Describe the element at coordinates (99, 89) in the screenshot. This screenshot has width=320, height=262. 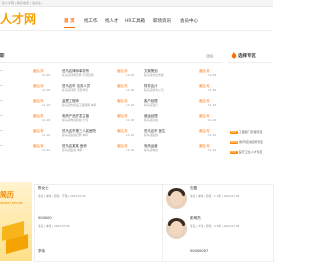
I see `job-row: 驻马店市 法务人员 面议/月 驻马店律所 不限学历 11-26` at that location.